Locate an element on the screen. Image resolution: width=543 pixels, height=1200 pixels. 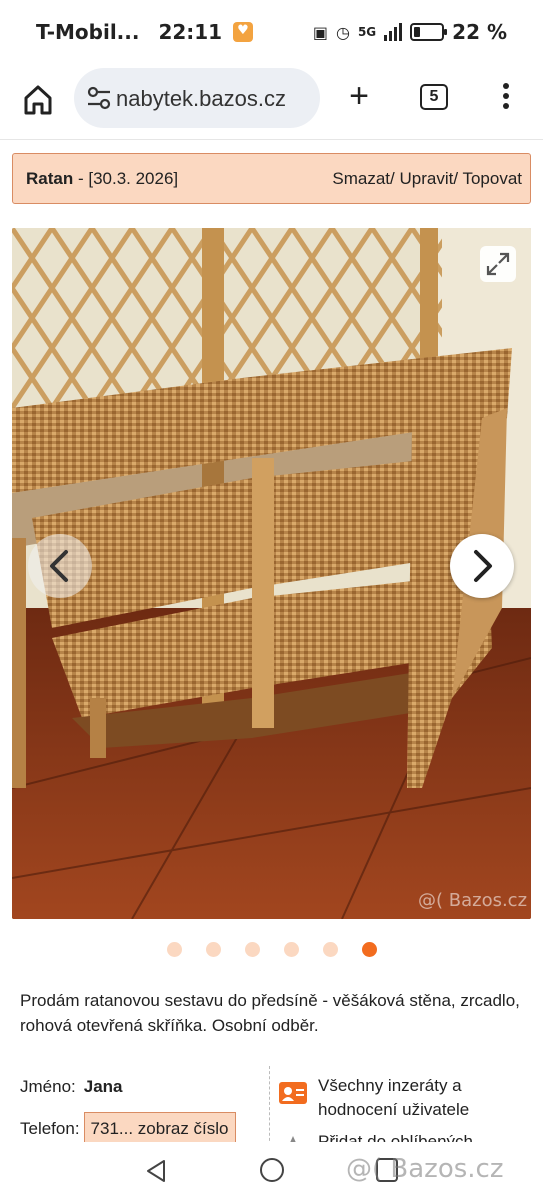
url-text: nabytek.bazos.cz is located at coordinates (201, 98).